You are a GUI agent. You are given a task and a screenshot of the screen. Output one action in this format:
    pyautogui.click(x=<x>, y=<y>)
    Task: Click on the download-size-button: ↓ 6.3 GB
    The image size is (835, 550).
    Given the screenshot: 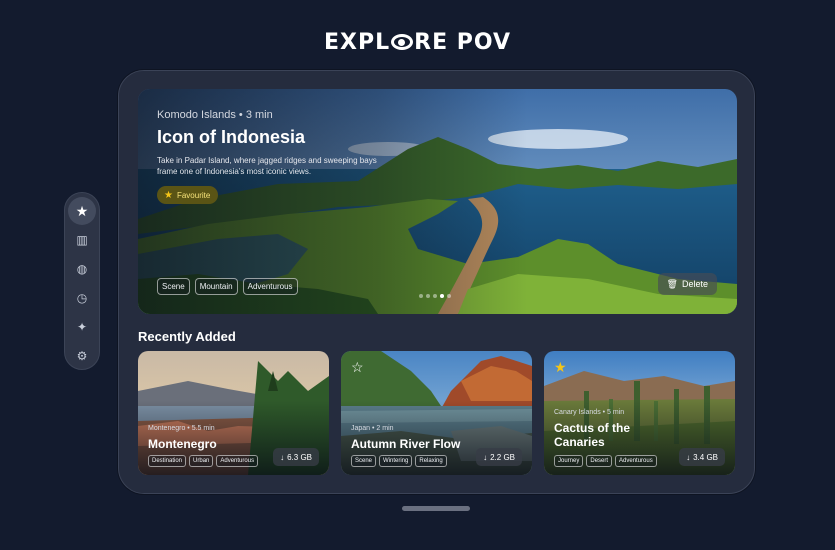 What is the action you would take?
    pyautogui.click(x=296, y=457)
    